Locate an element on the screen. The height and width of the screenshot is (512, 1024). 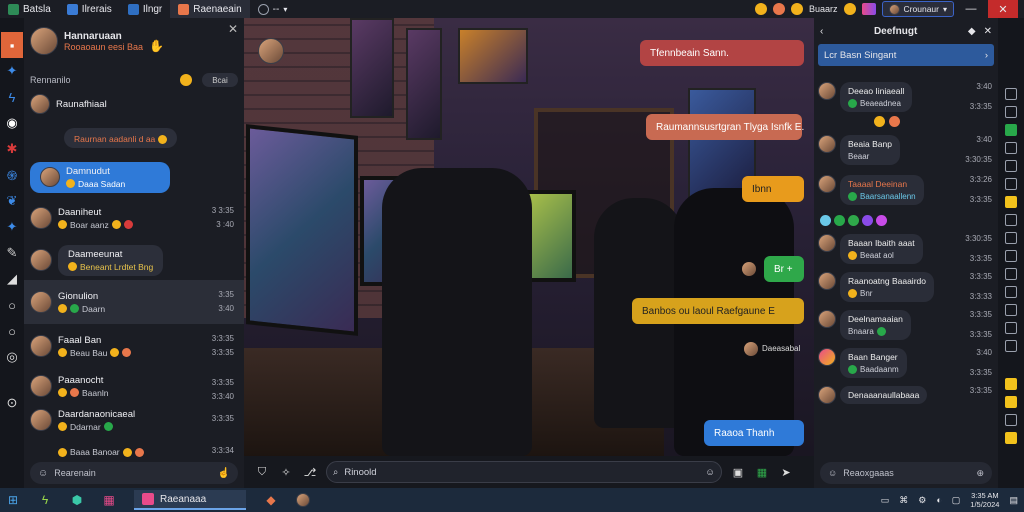
list-item: Deeao Iiniaeall Beaeadnea 3:40 3:3:35 is located at coordinates (906, 97).